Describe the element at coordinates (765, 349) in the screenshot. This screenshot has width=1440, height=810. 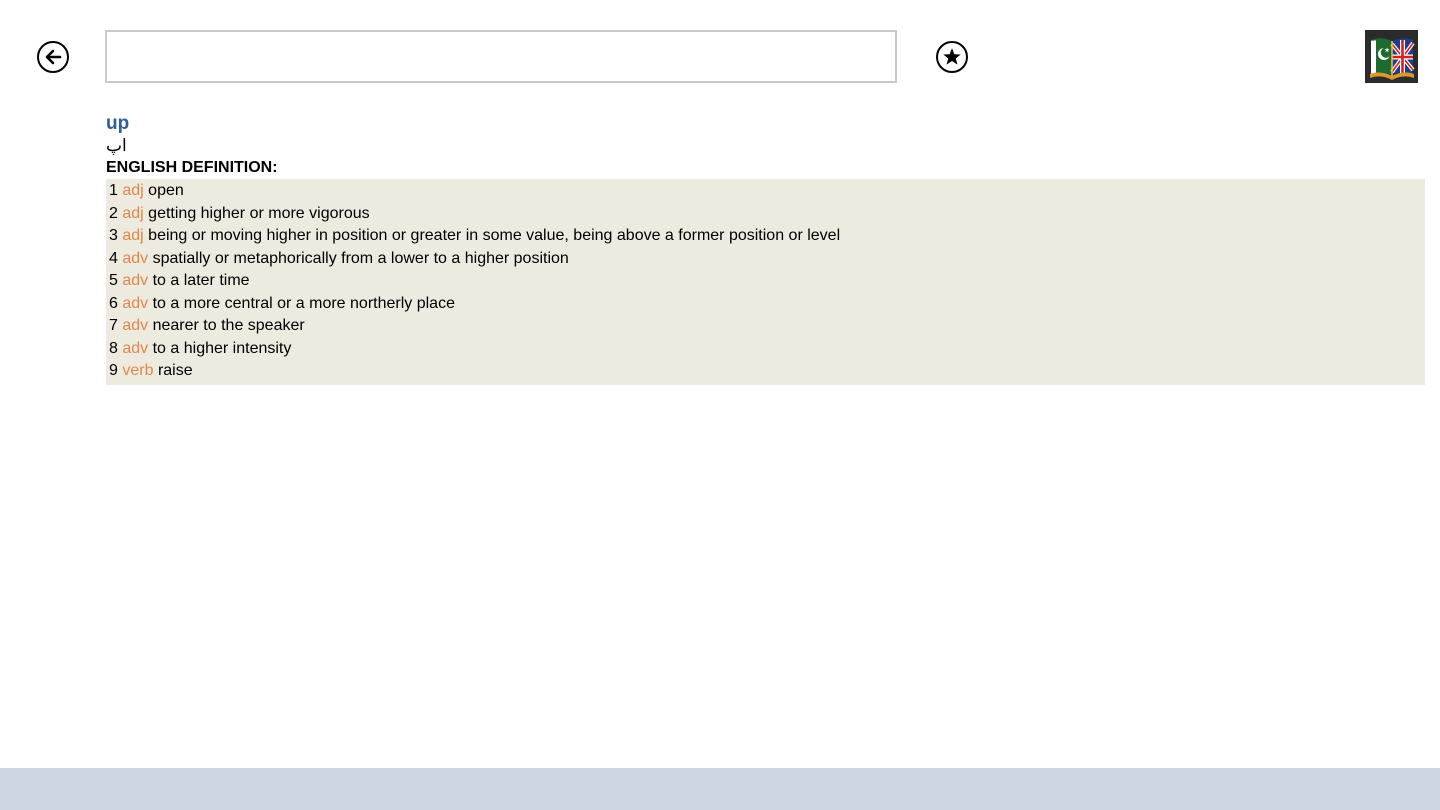
I see `definition-row: 8 adv to a higher intensity` at that location.